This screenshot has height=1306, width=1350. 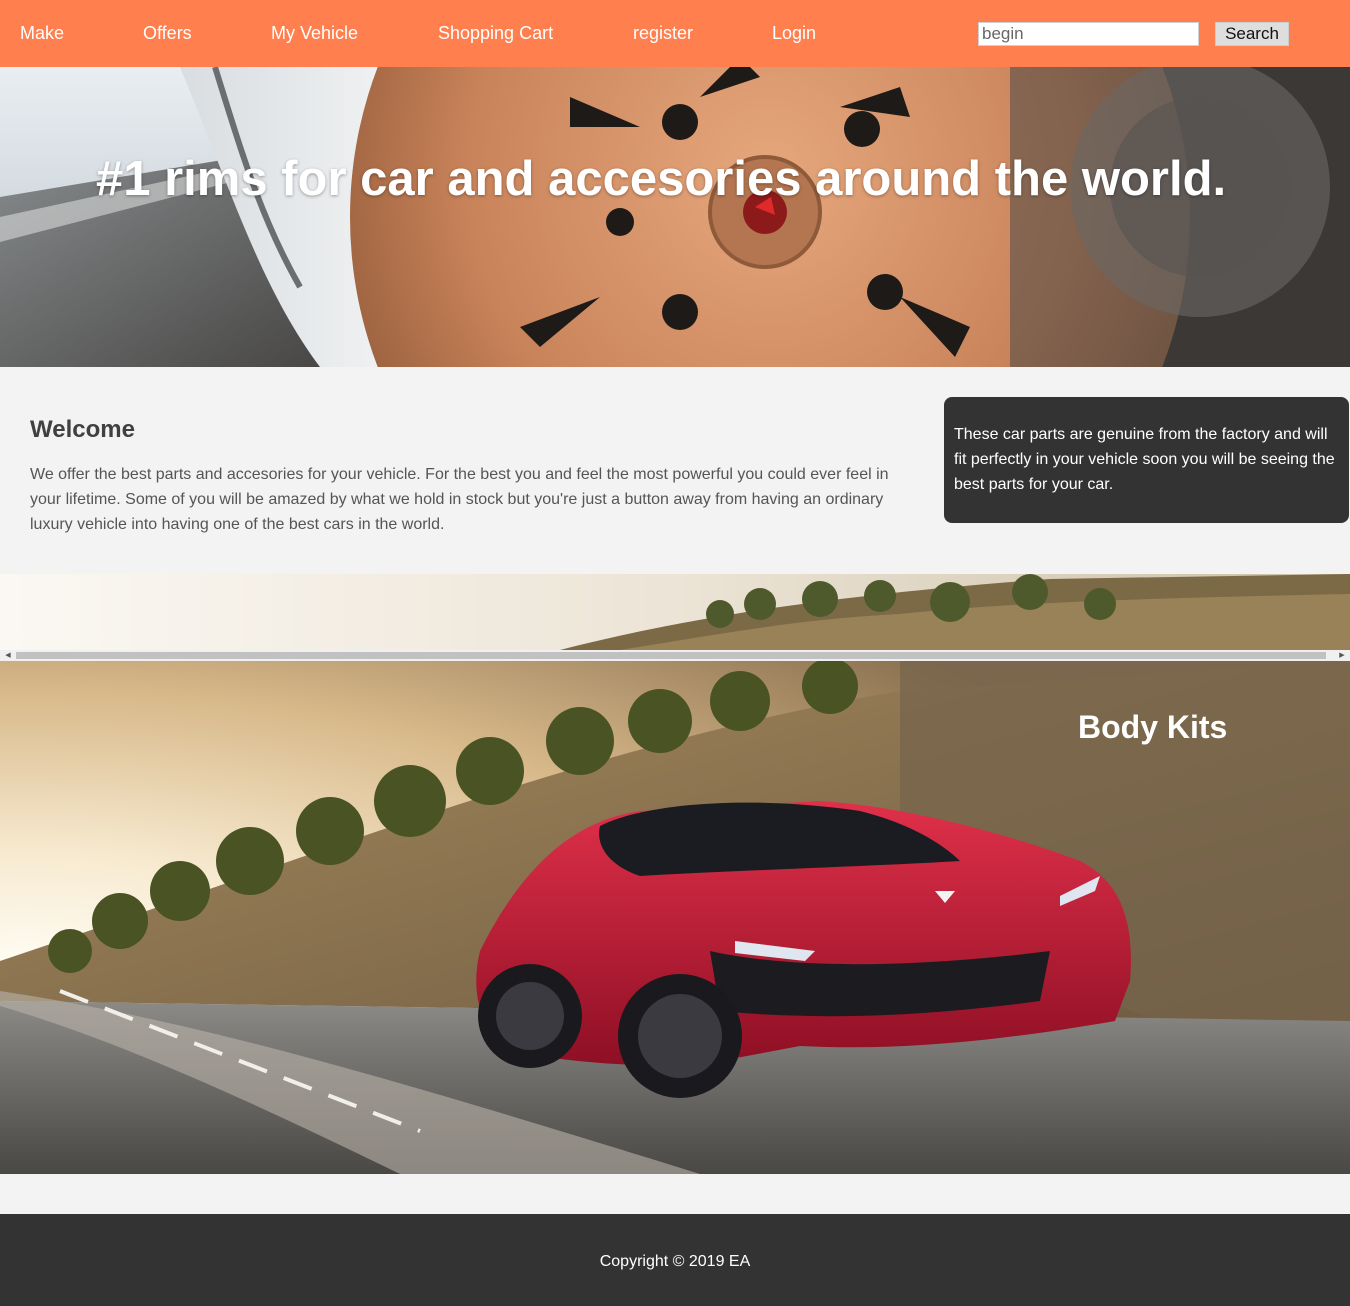 I want to click on footer: Copyright © 2019 EA, so click(x=675, y=1260).